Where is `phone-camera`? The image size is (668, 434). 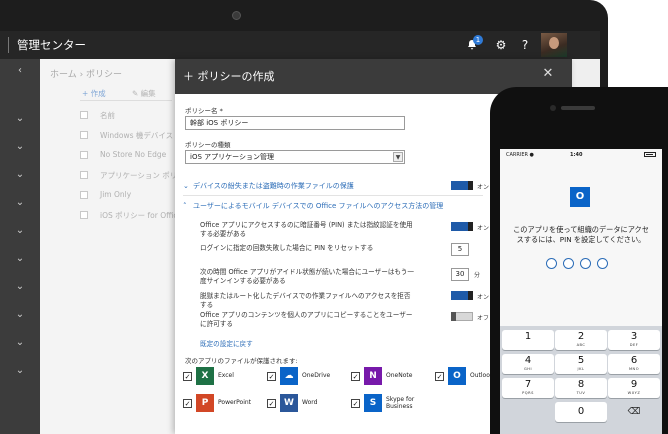 phone-camera is located at coordinates (553, 108).